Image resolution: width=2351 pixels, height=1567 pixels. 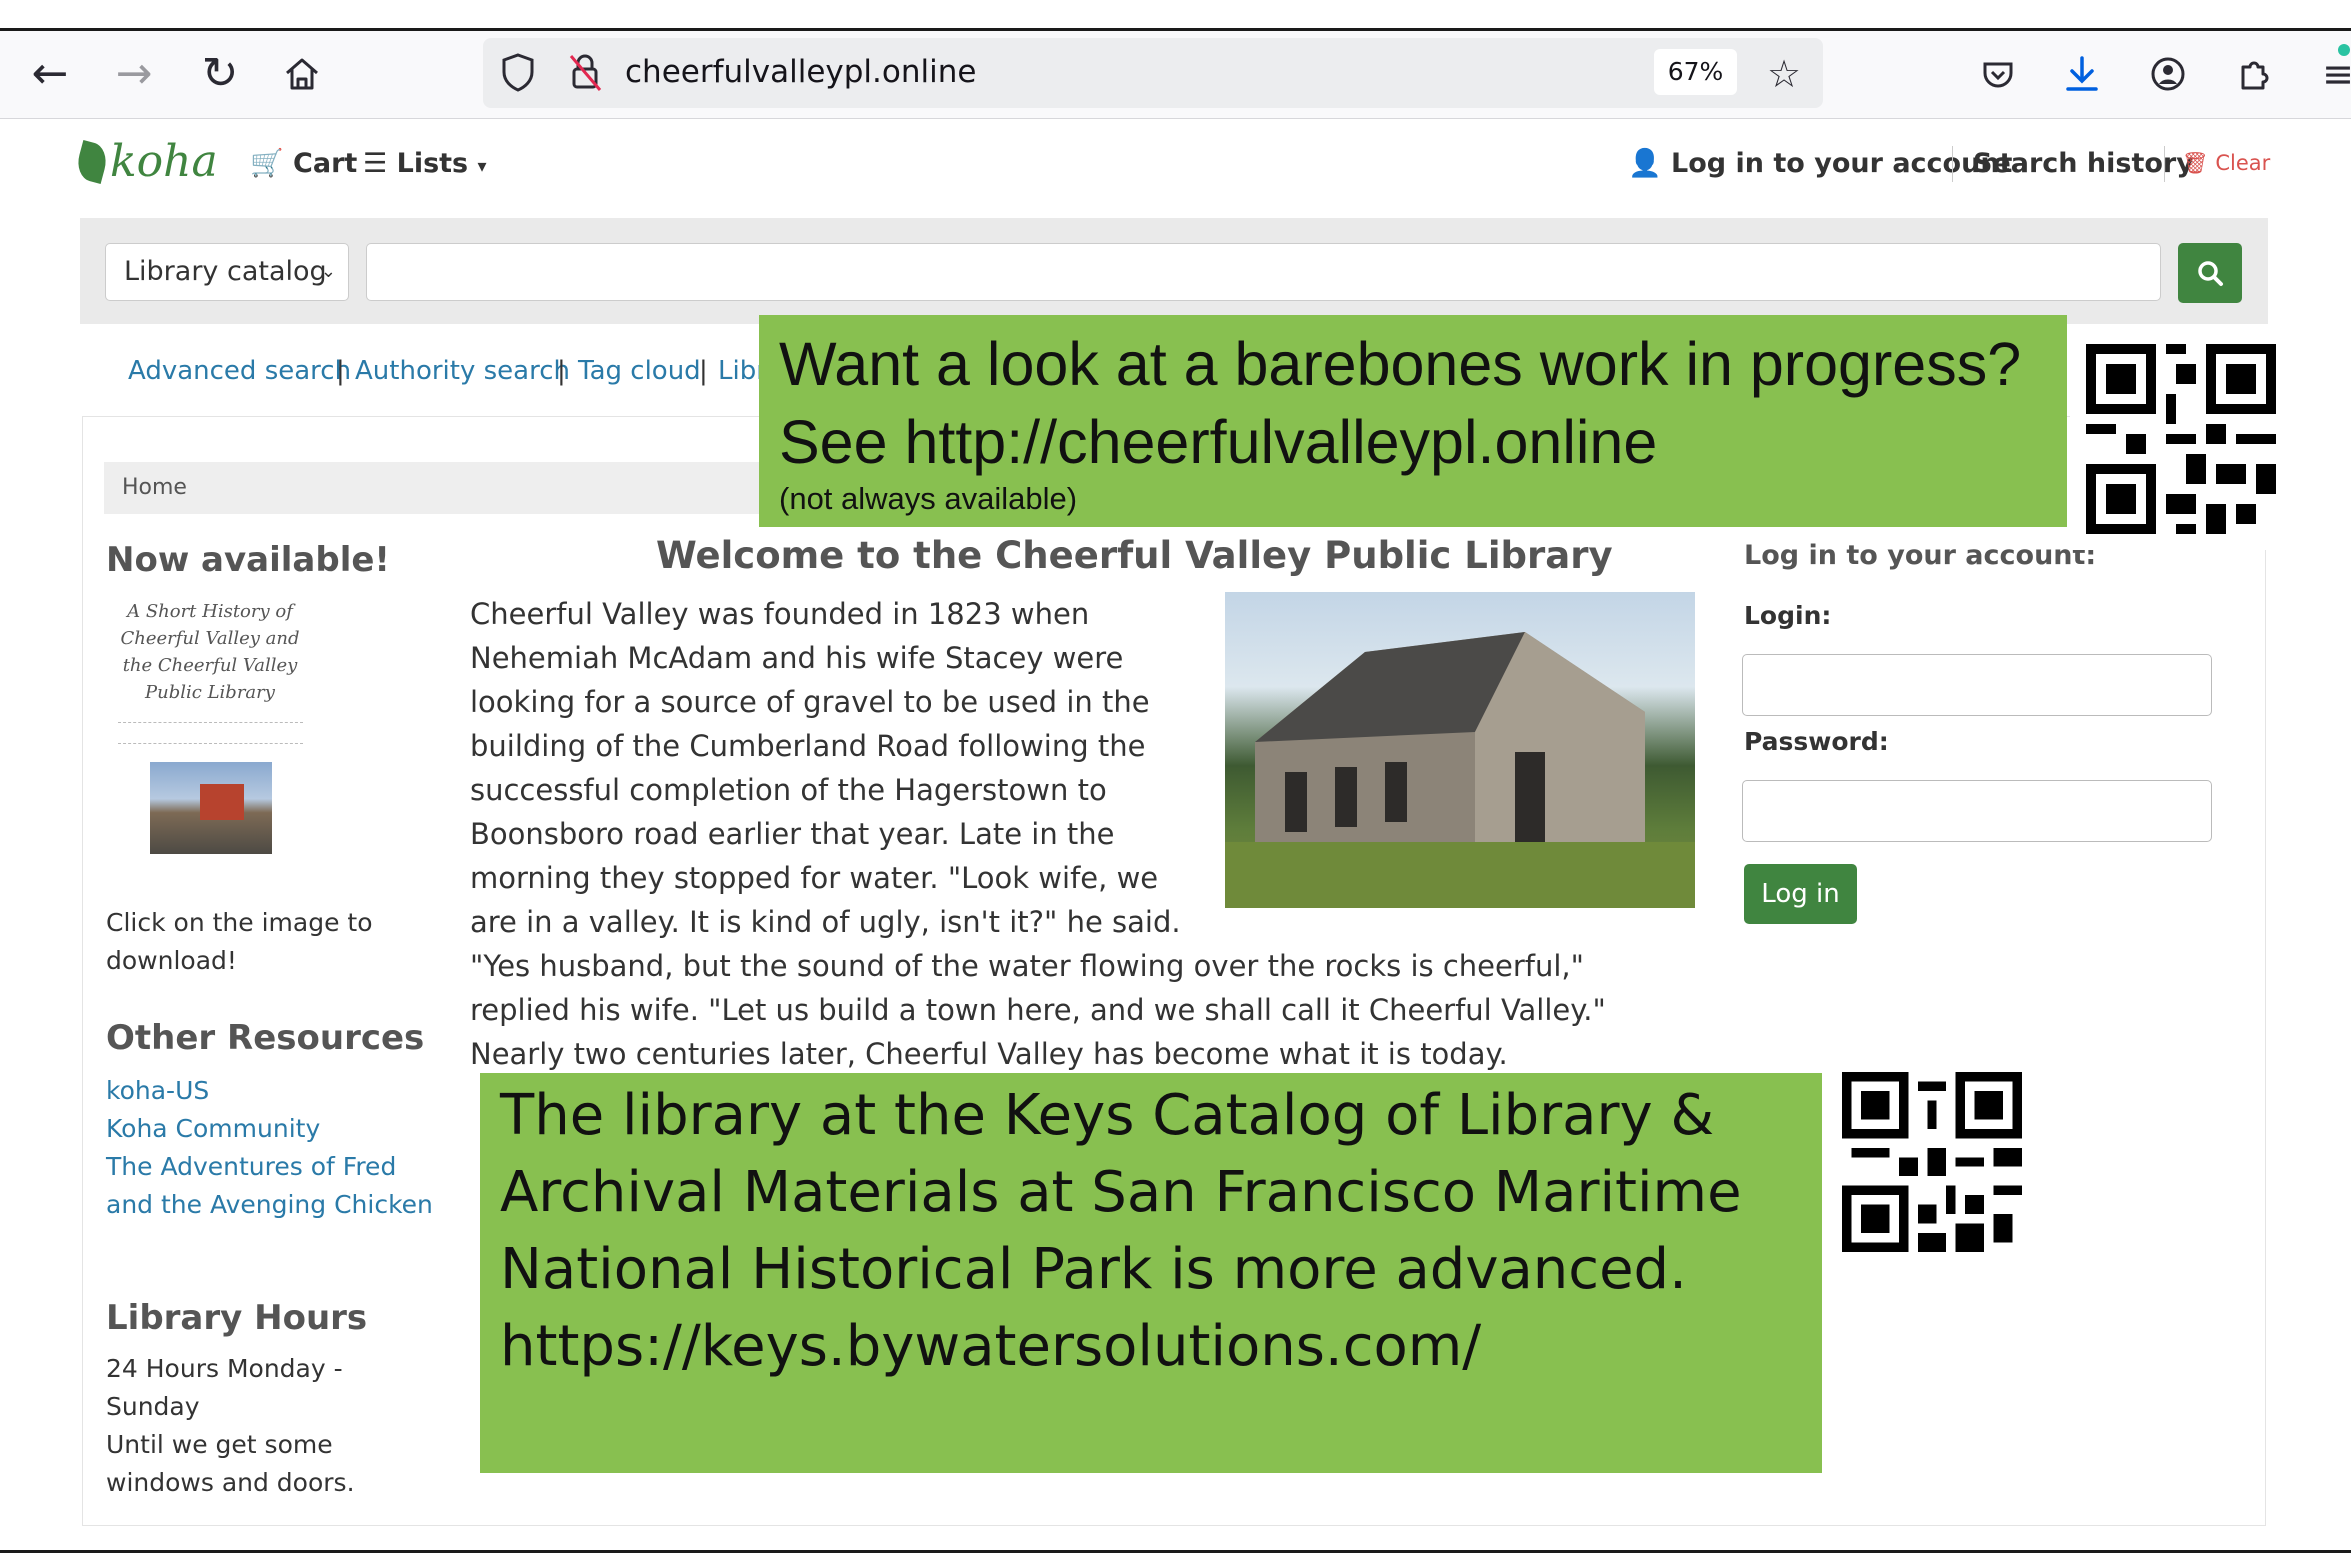 I want to click on bottom-border, so click(x=1175, y=1551).